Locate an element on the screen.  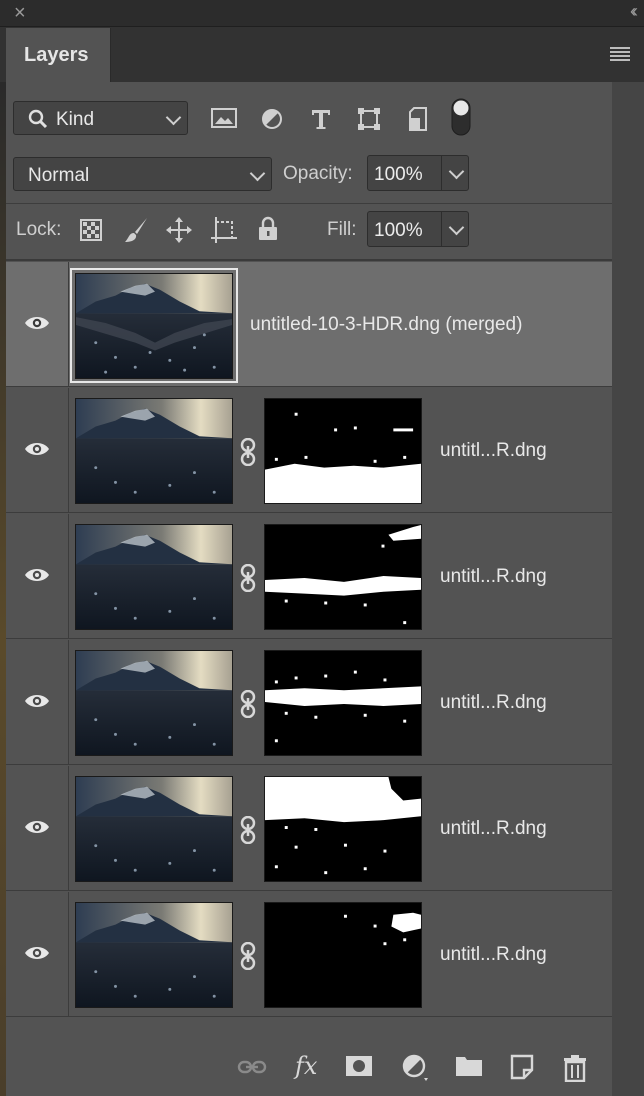
fill-field: 100% is located at coordinates (418, 229).